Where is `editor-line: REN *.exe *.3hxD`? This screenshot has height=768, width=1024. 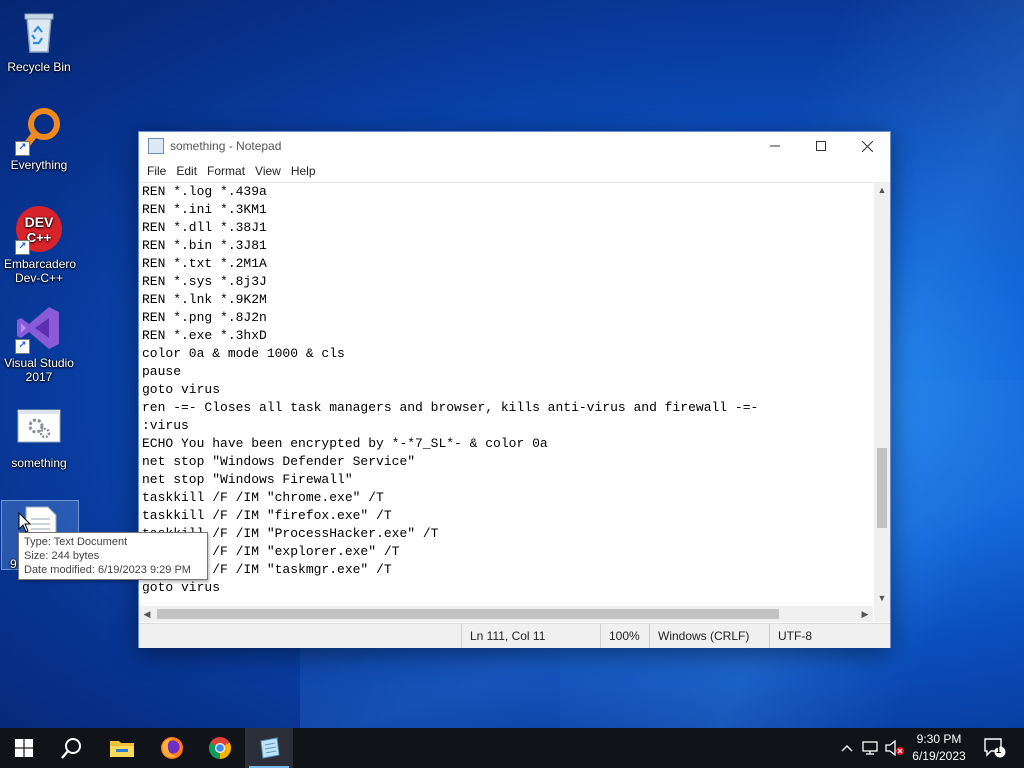
editor-line: REN *.exe *.3hxD is located at coordinates (204, 335).